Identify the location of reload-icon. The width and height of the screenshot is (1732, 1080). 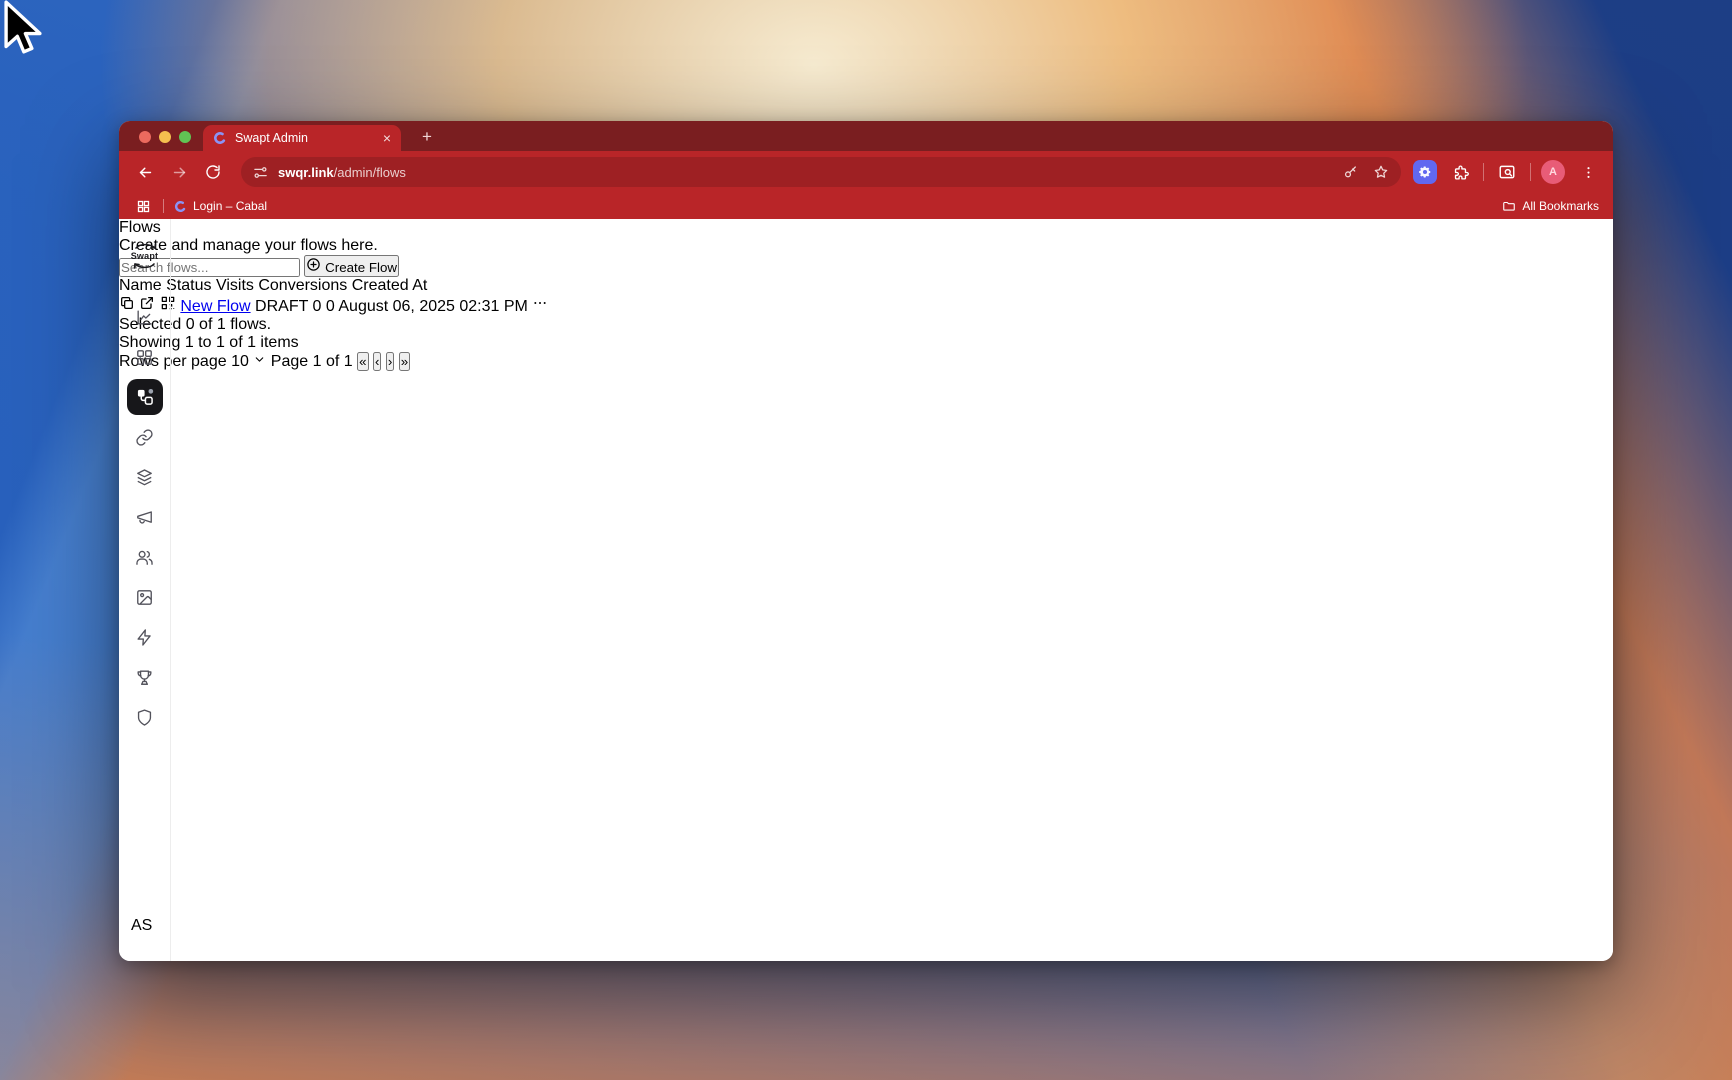
(213, 172).